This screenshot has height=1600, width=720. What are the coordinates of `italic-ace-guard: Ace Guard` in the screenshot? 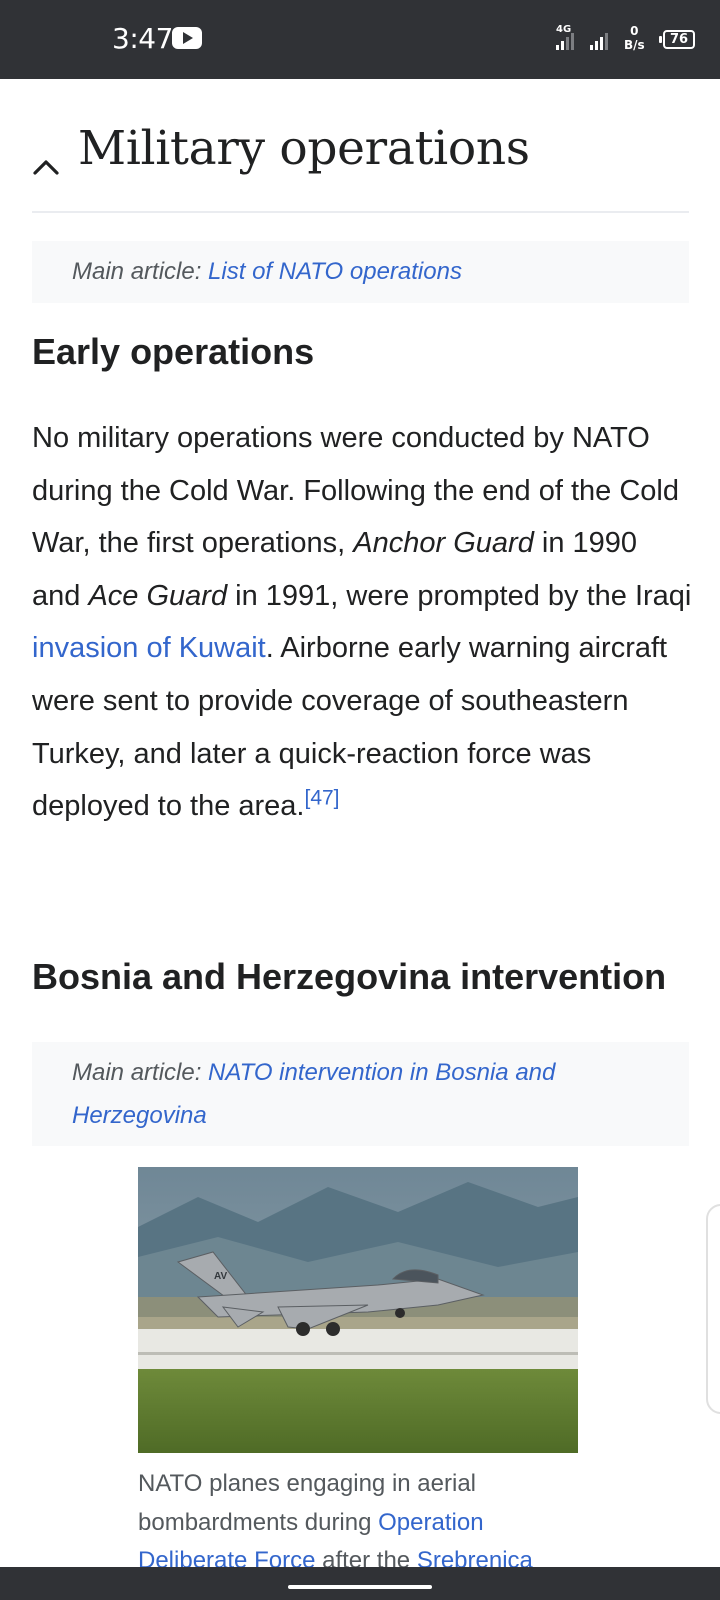 It's located at (158, 595).